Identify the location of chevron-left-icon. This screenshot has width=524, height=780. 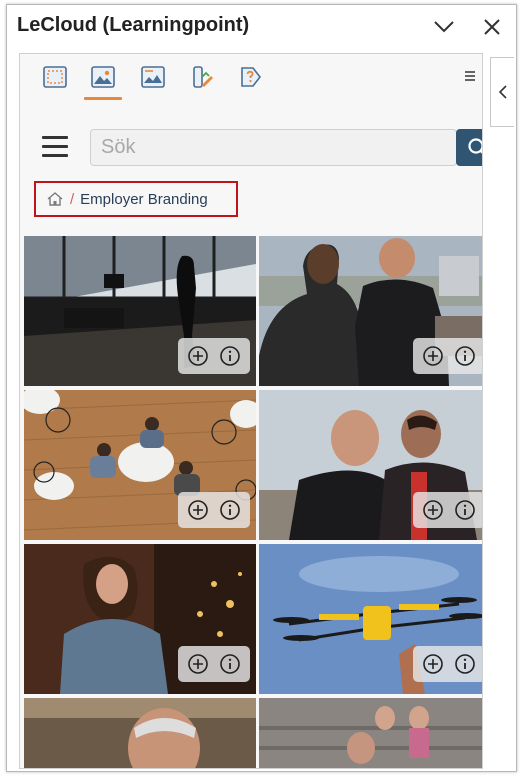
(502, 92).